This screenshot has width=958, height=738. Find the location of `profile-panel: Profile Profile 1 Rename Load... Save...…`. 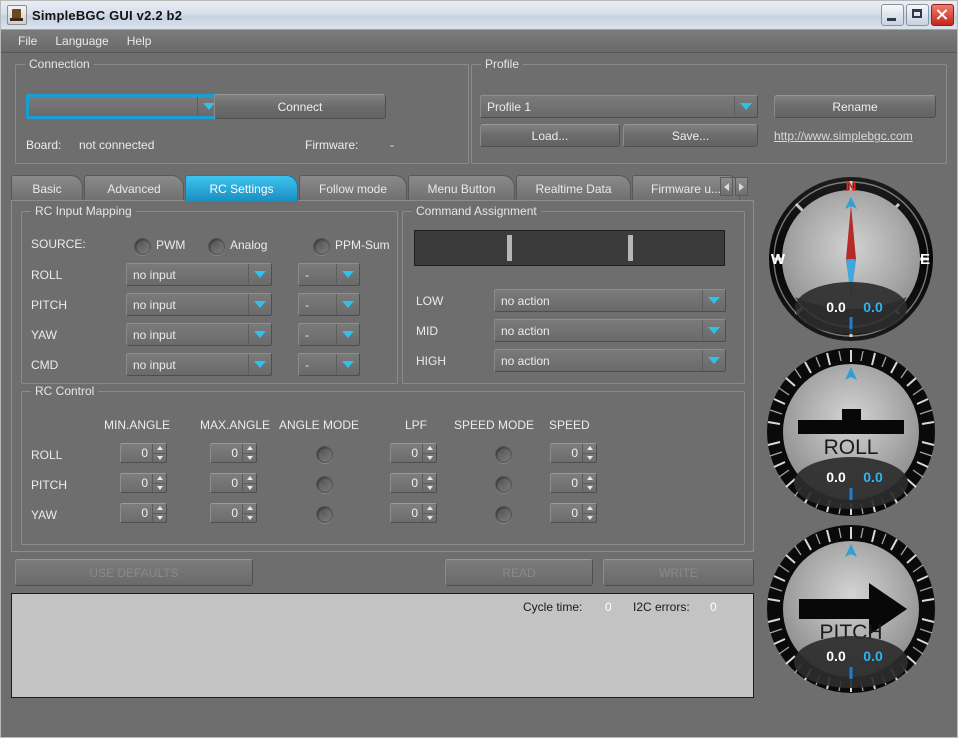

profile-panel: Profile Profile 1 Rename Load... Save...… is located at coordinates (709, 110).